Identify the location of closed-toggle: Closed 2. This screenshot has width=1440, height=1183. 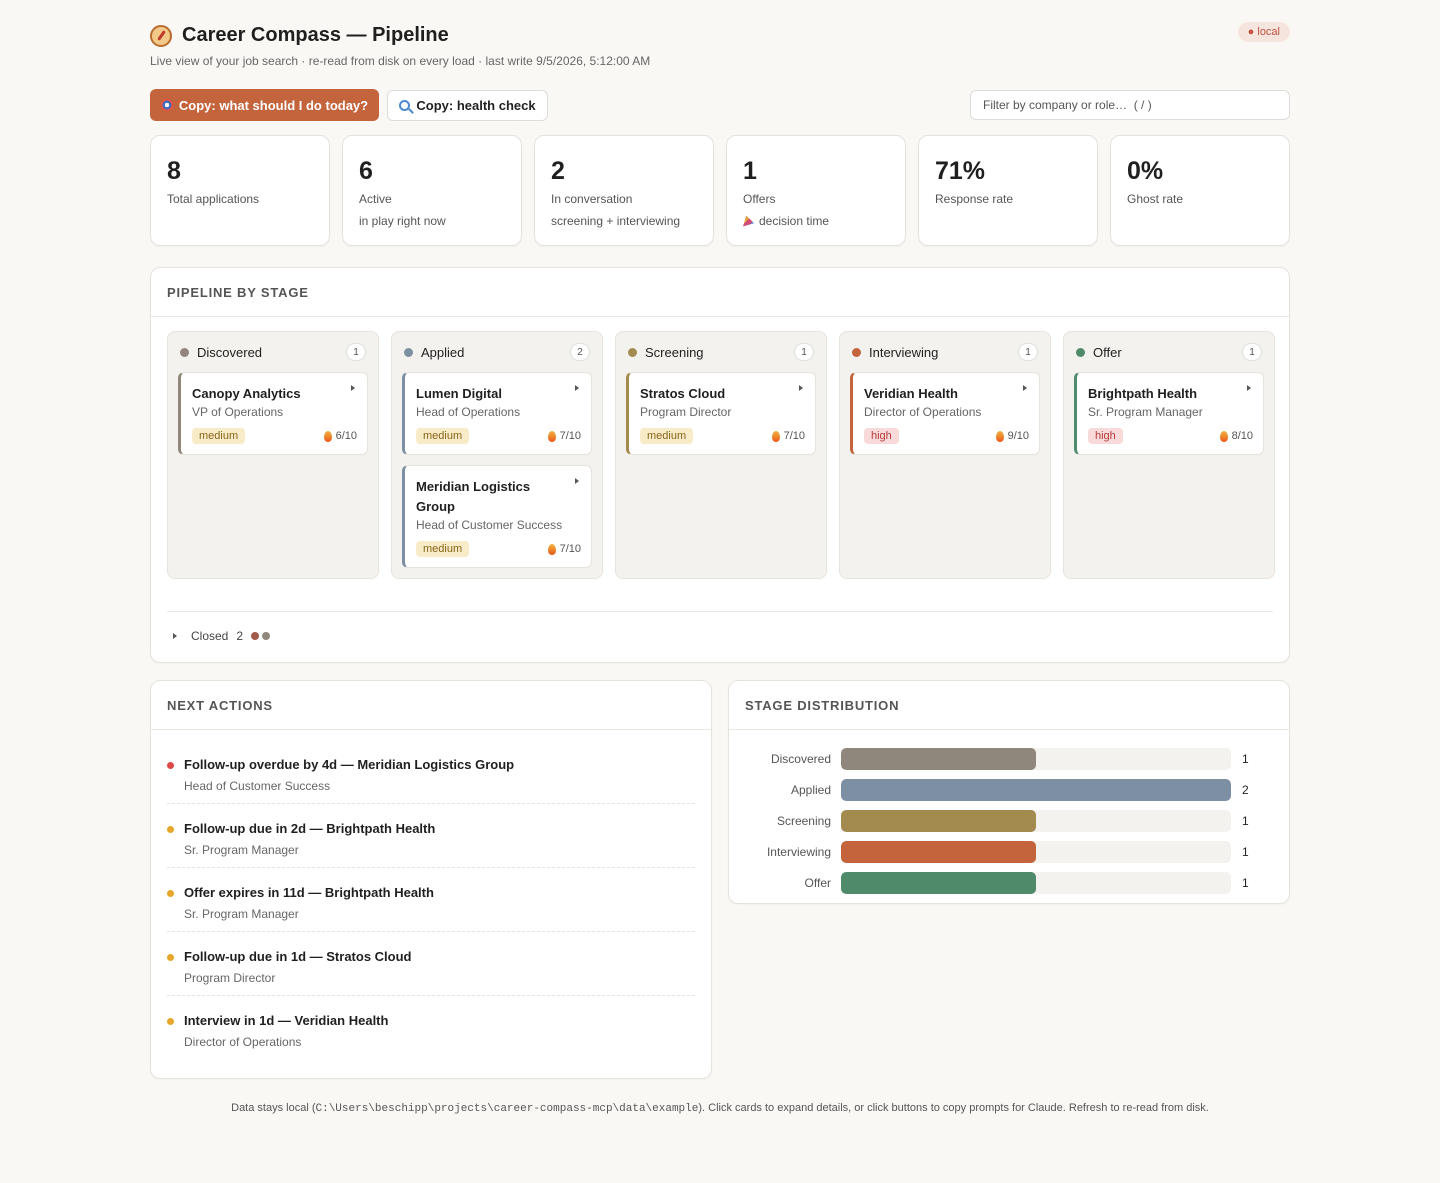
(720, 627).